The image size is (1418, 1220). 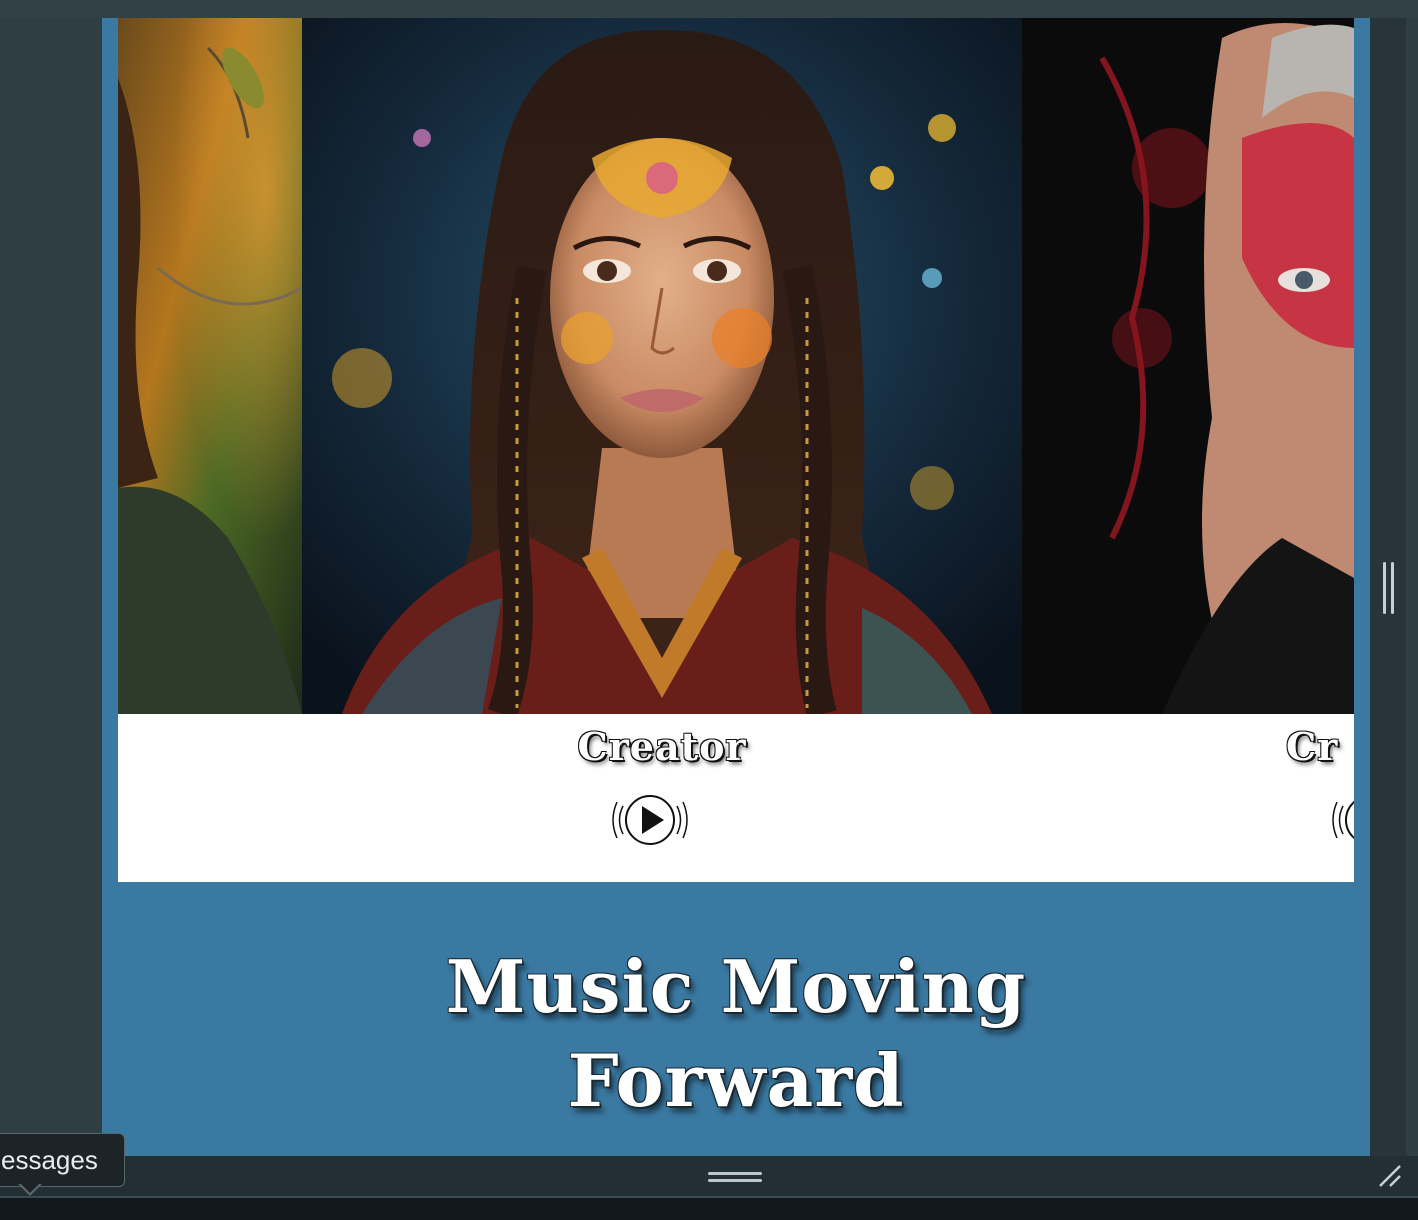 I want to click on messages-tooltip: essages, so click(x=62, y=1160).